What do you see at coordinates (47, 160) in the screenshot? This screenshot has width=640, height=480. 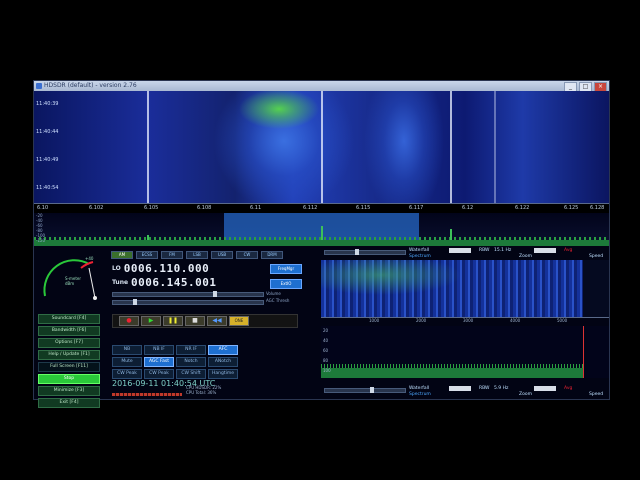 I see `waterfall-timestamp: 11:40:49` at bounding box center [47, 160].